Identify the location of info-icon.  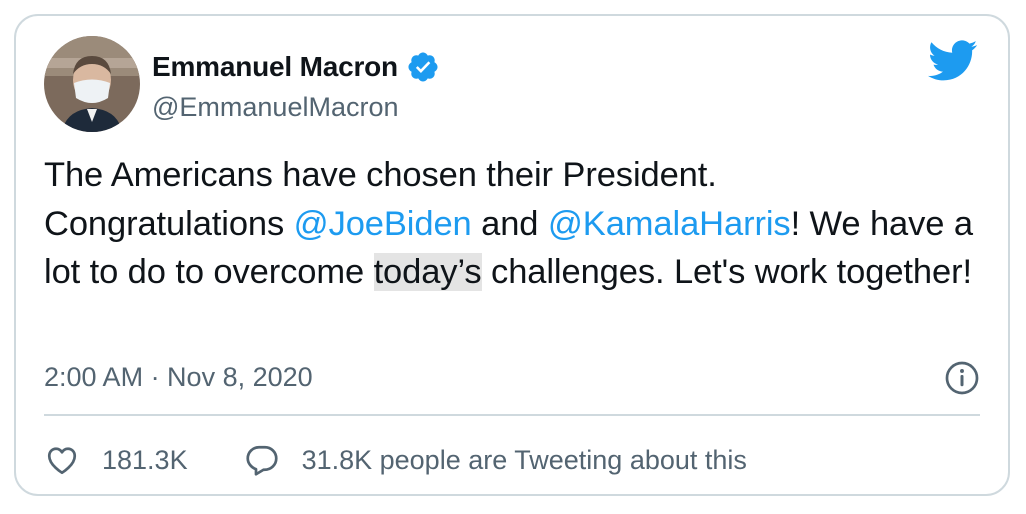
(962, 378).